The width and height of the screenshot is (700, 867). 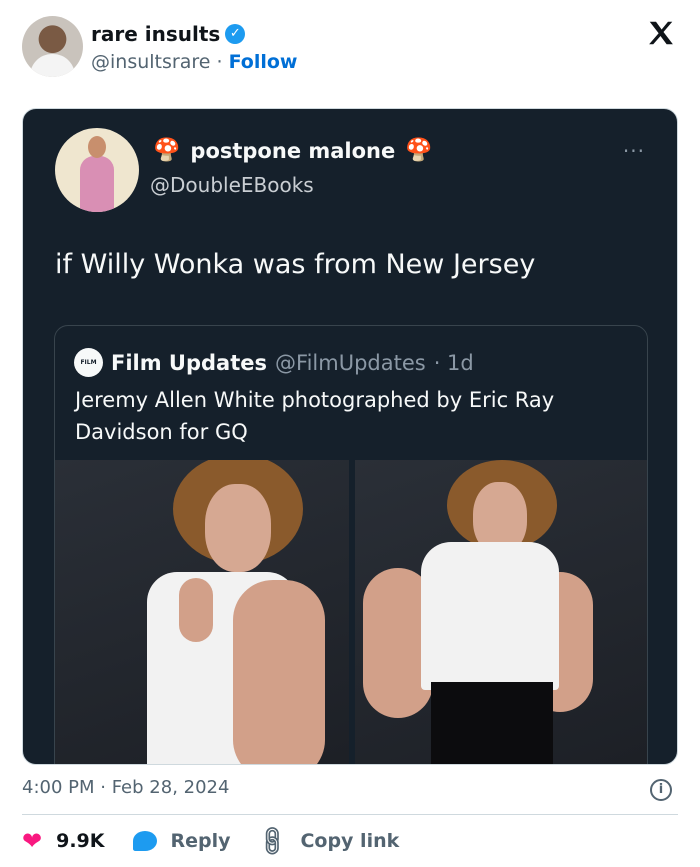 I want to click on quoted-author-avatar: FILM UPDATES, so click(x=88, y=362).